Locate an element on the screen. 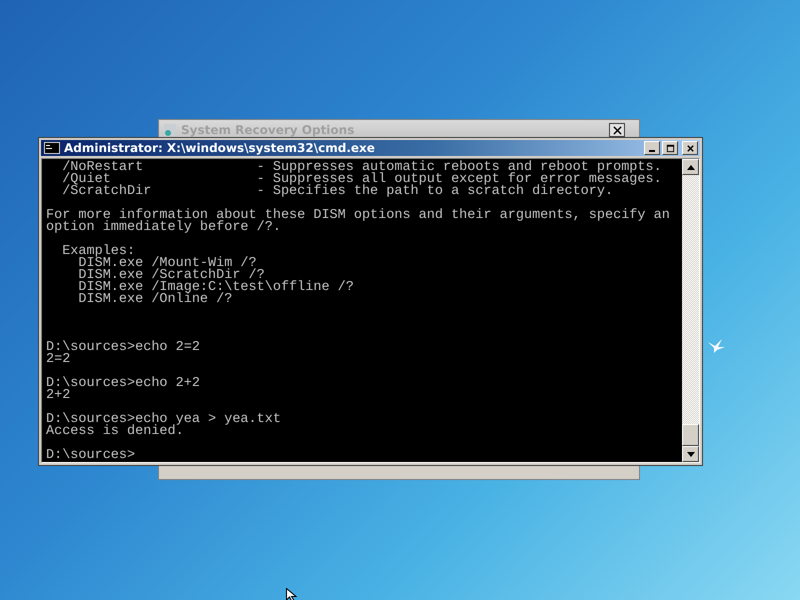 The height and width of the screenshot is (600, 800). console-line: /ScratchDir - Specifies the path to a scratch directory. is located at coordinates (337, 192).